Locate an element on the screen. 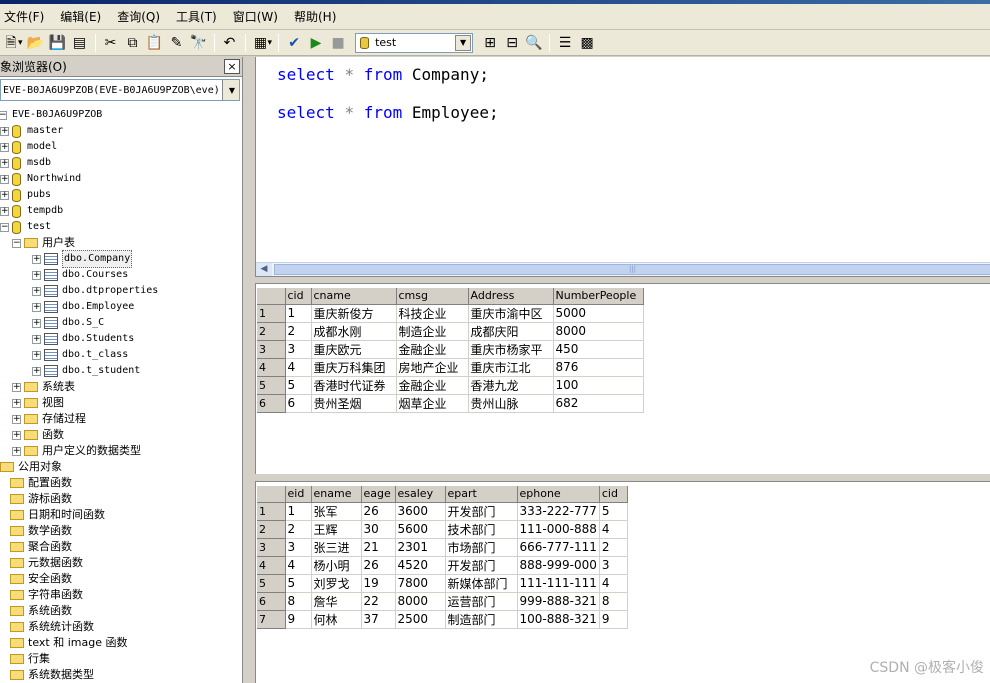 The width and height of the screenshot is (990, 683). table-node: + dbo.dtproperties is located at coordinates (95, 291).